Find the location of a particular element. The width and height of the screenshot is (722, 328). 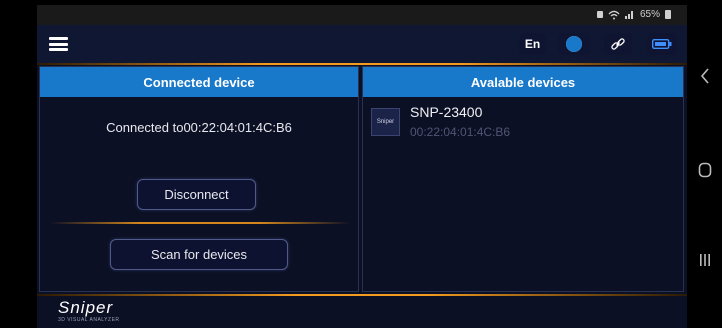

signal-icon is located at coordinates (628, 15).